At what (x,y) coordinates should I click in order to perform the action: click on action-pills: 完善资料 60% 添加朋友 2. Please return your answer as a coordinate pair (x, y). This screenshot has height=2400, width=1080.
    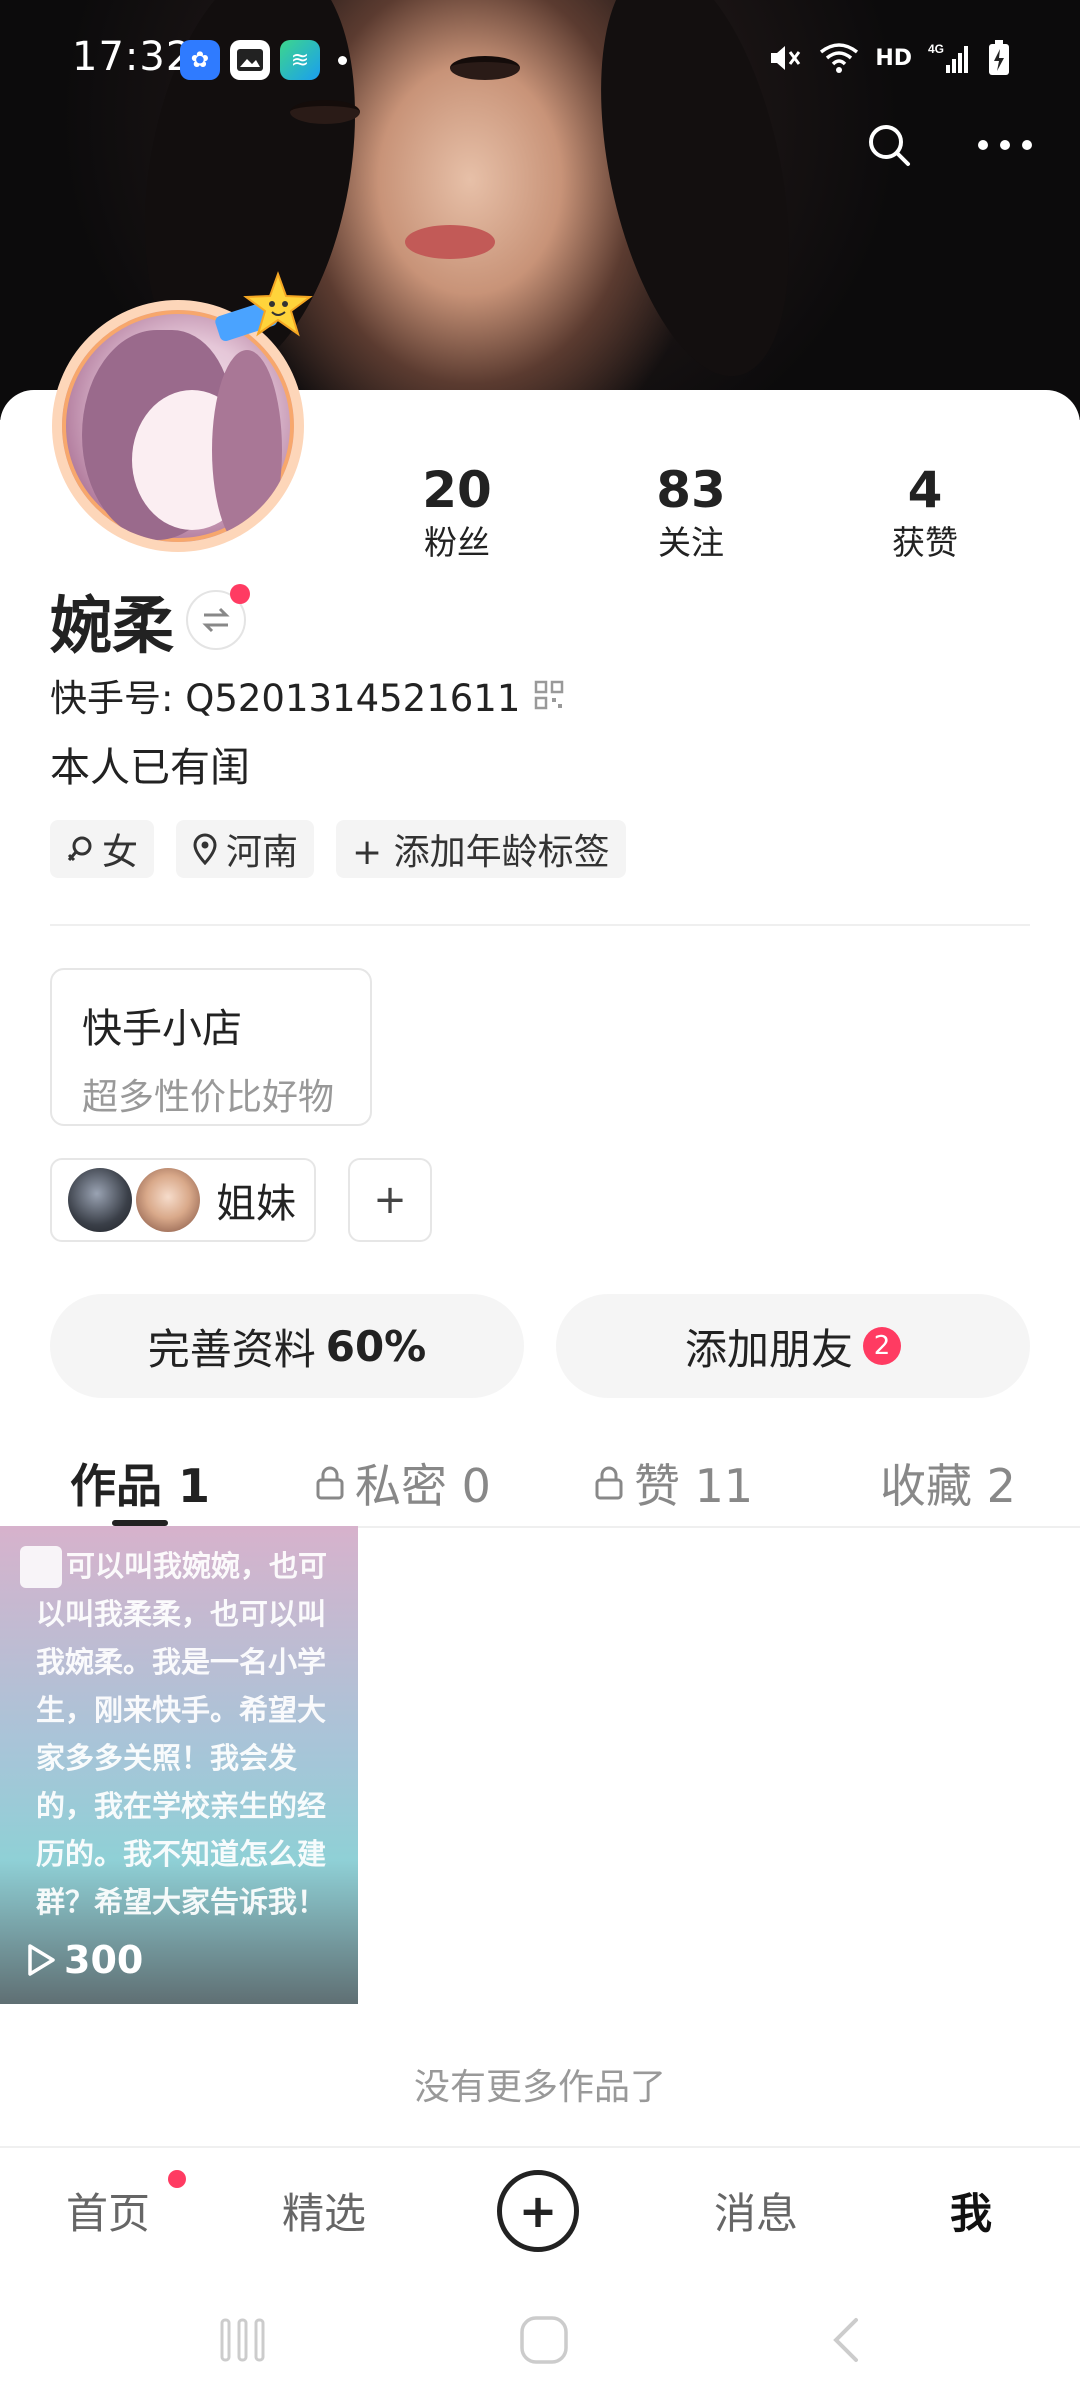
    Looking at the image, I should click on (540, 1346).